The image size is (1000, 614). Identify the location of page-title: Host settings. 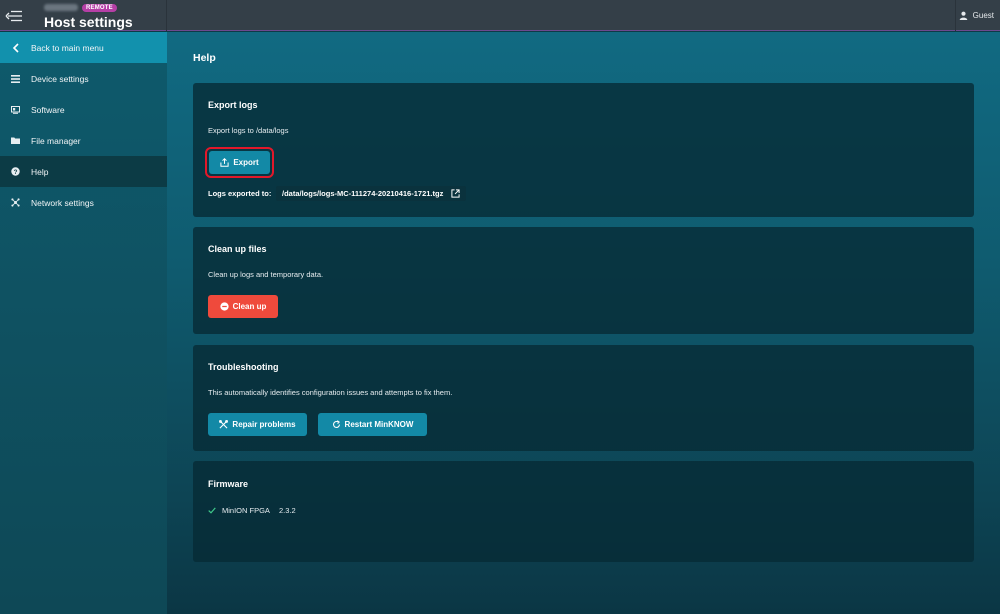
(88, 22).